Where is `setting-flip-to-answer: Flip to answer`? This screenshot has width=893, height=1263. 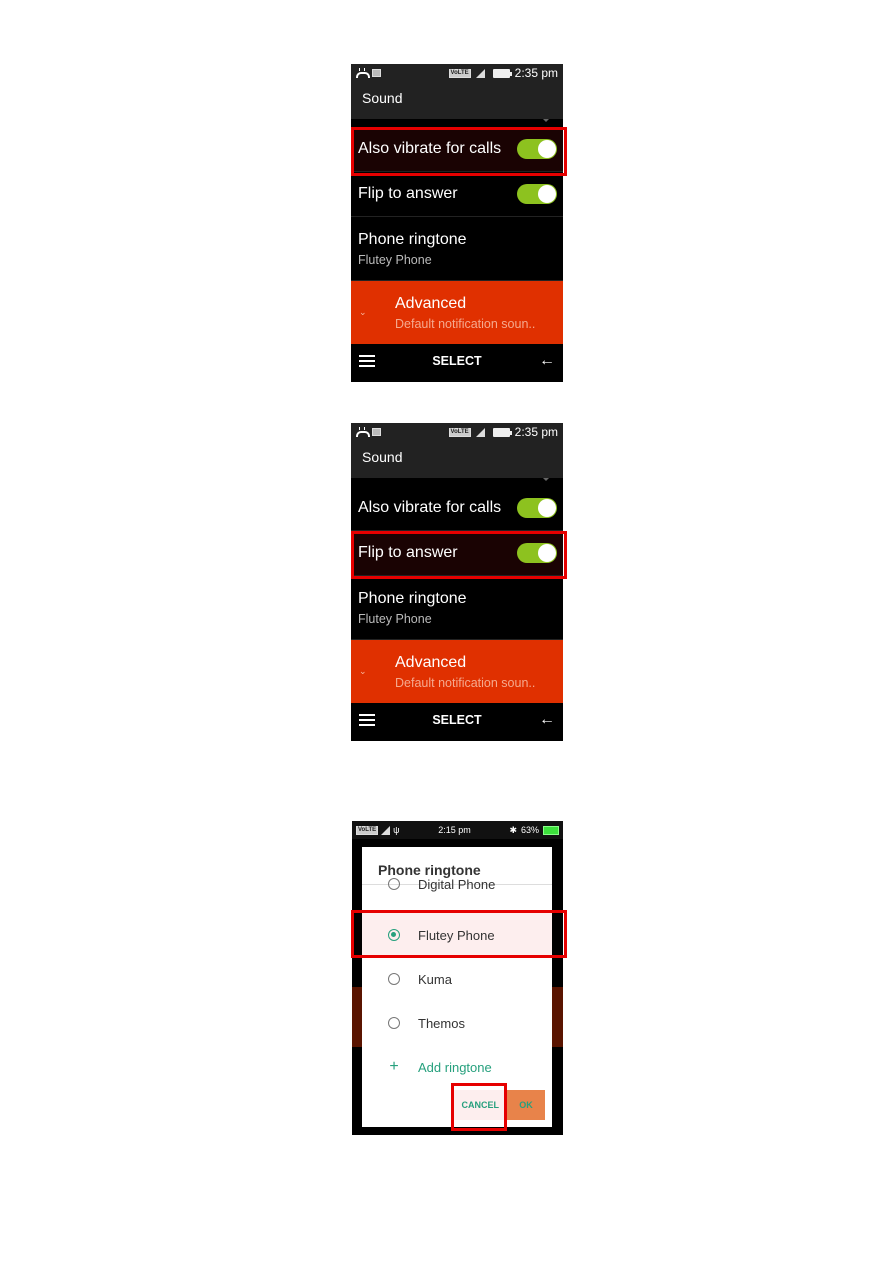
setting-flip-to-answer: Flip to answer is located at coordinates (457, 194).